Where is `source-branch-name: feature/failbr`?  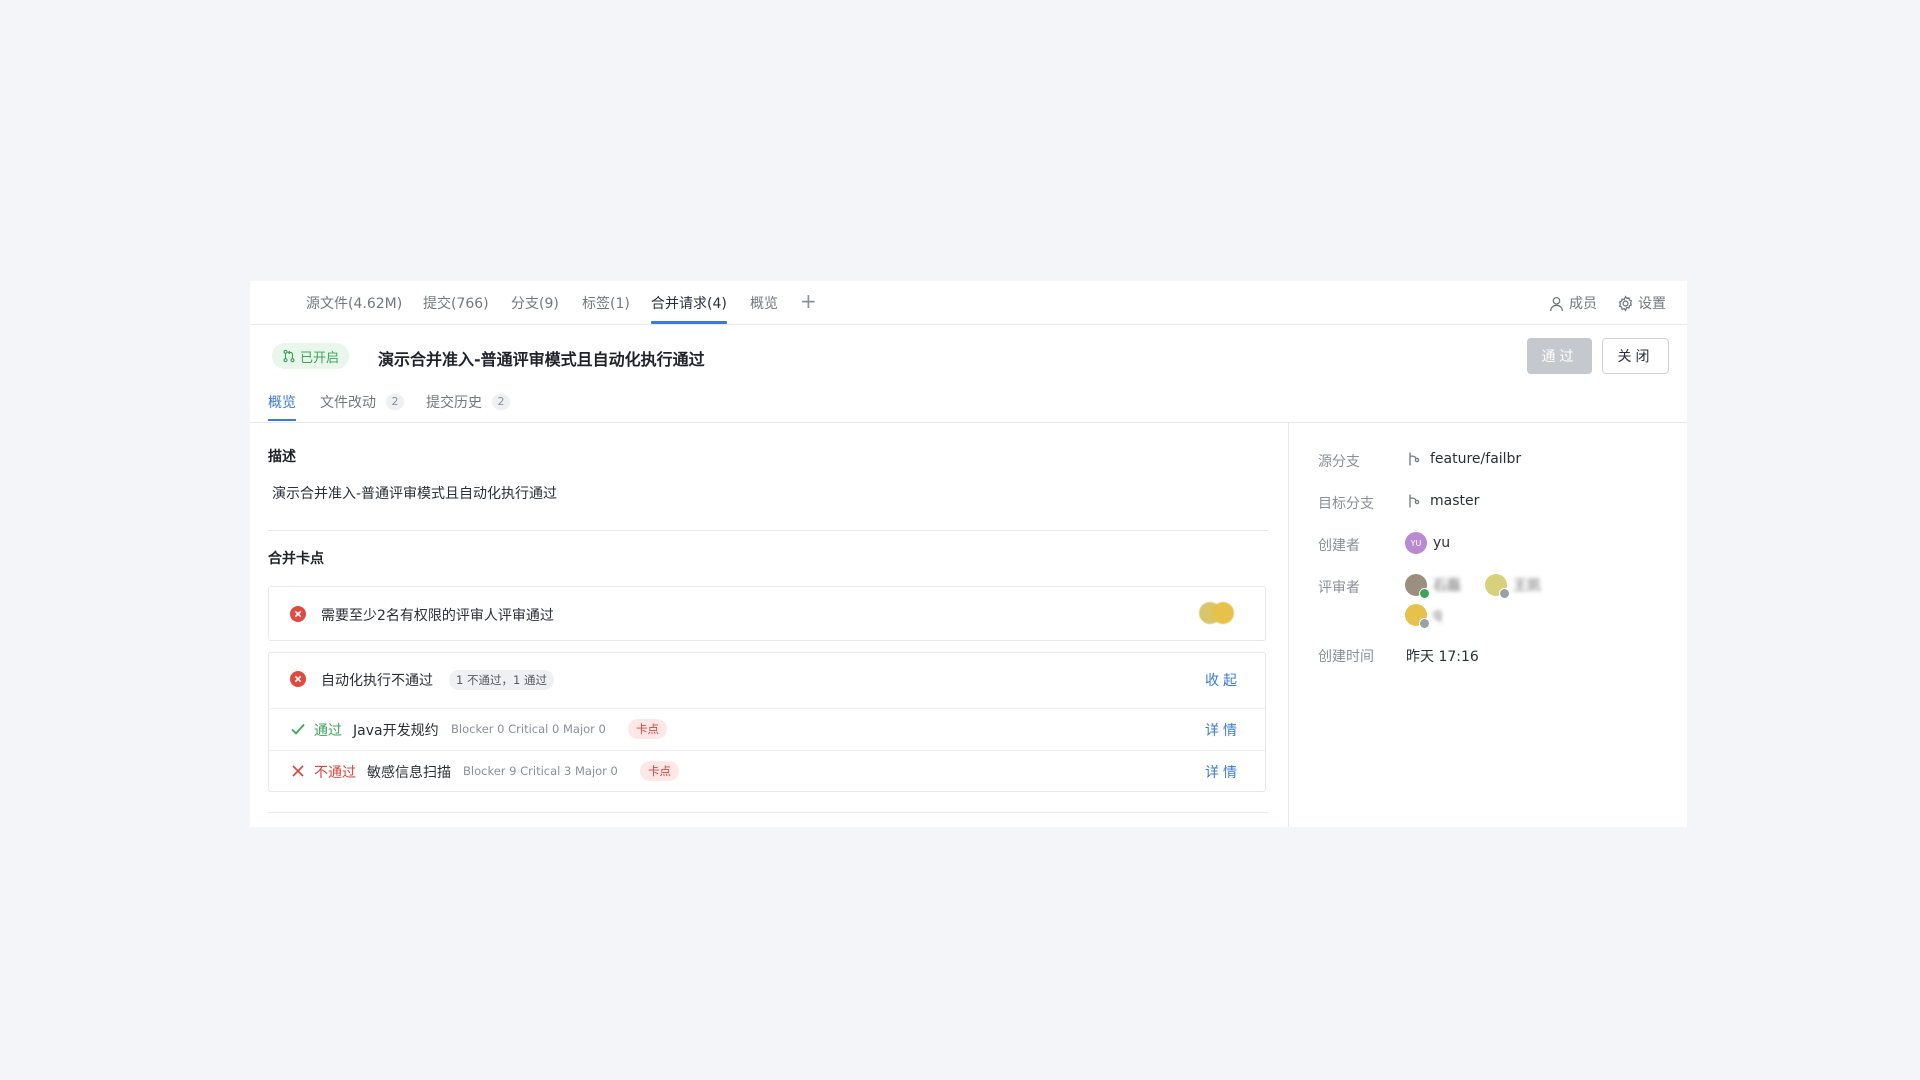 source-branch-name: feature/failbr is located at coordinates (1476, 459).